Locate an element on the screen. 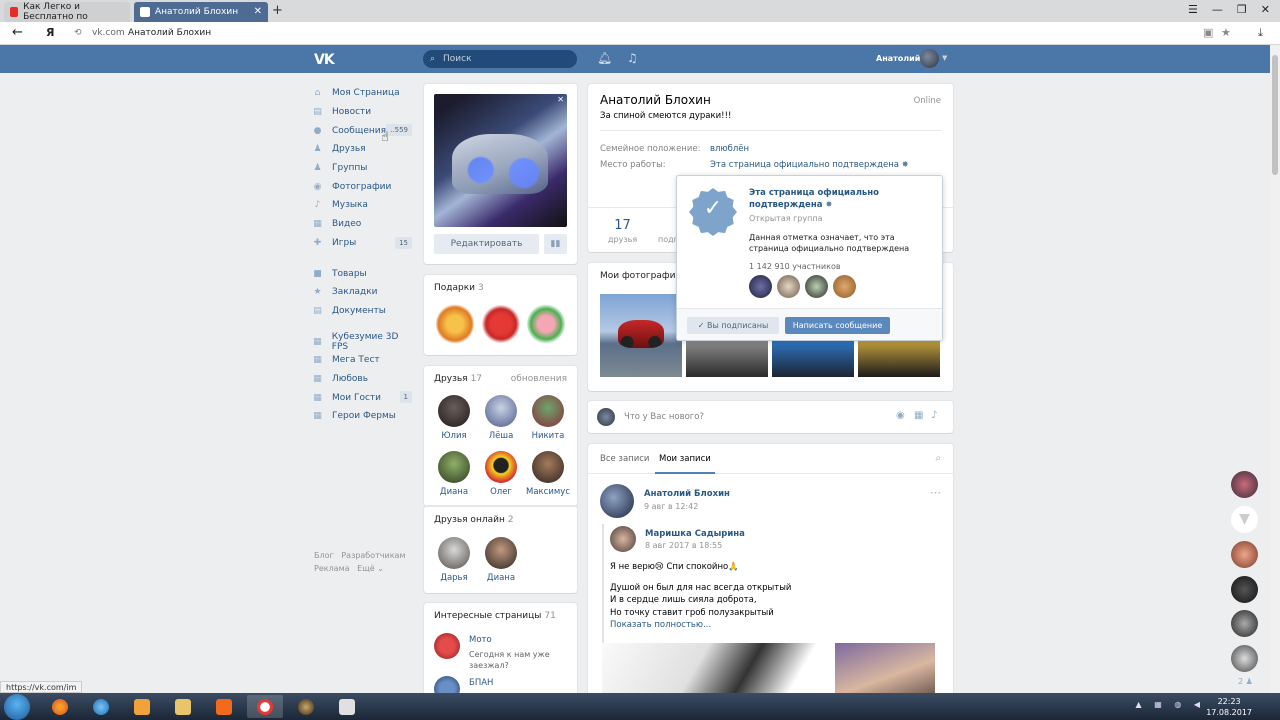 This screenshot has height=720, width=1280. taskbar-firefox is located at coordinates (60, 706).